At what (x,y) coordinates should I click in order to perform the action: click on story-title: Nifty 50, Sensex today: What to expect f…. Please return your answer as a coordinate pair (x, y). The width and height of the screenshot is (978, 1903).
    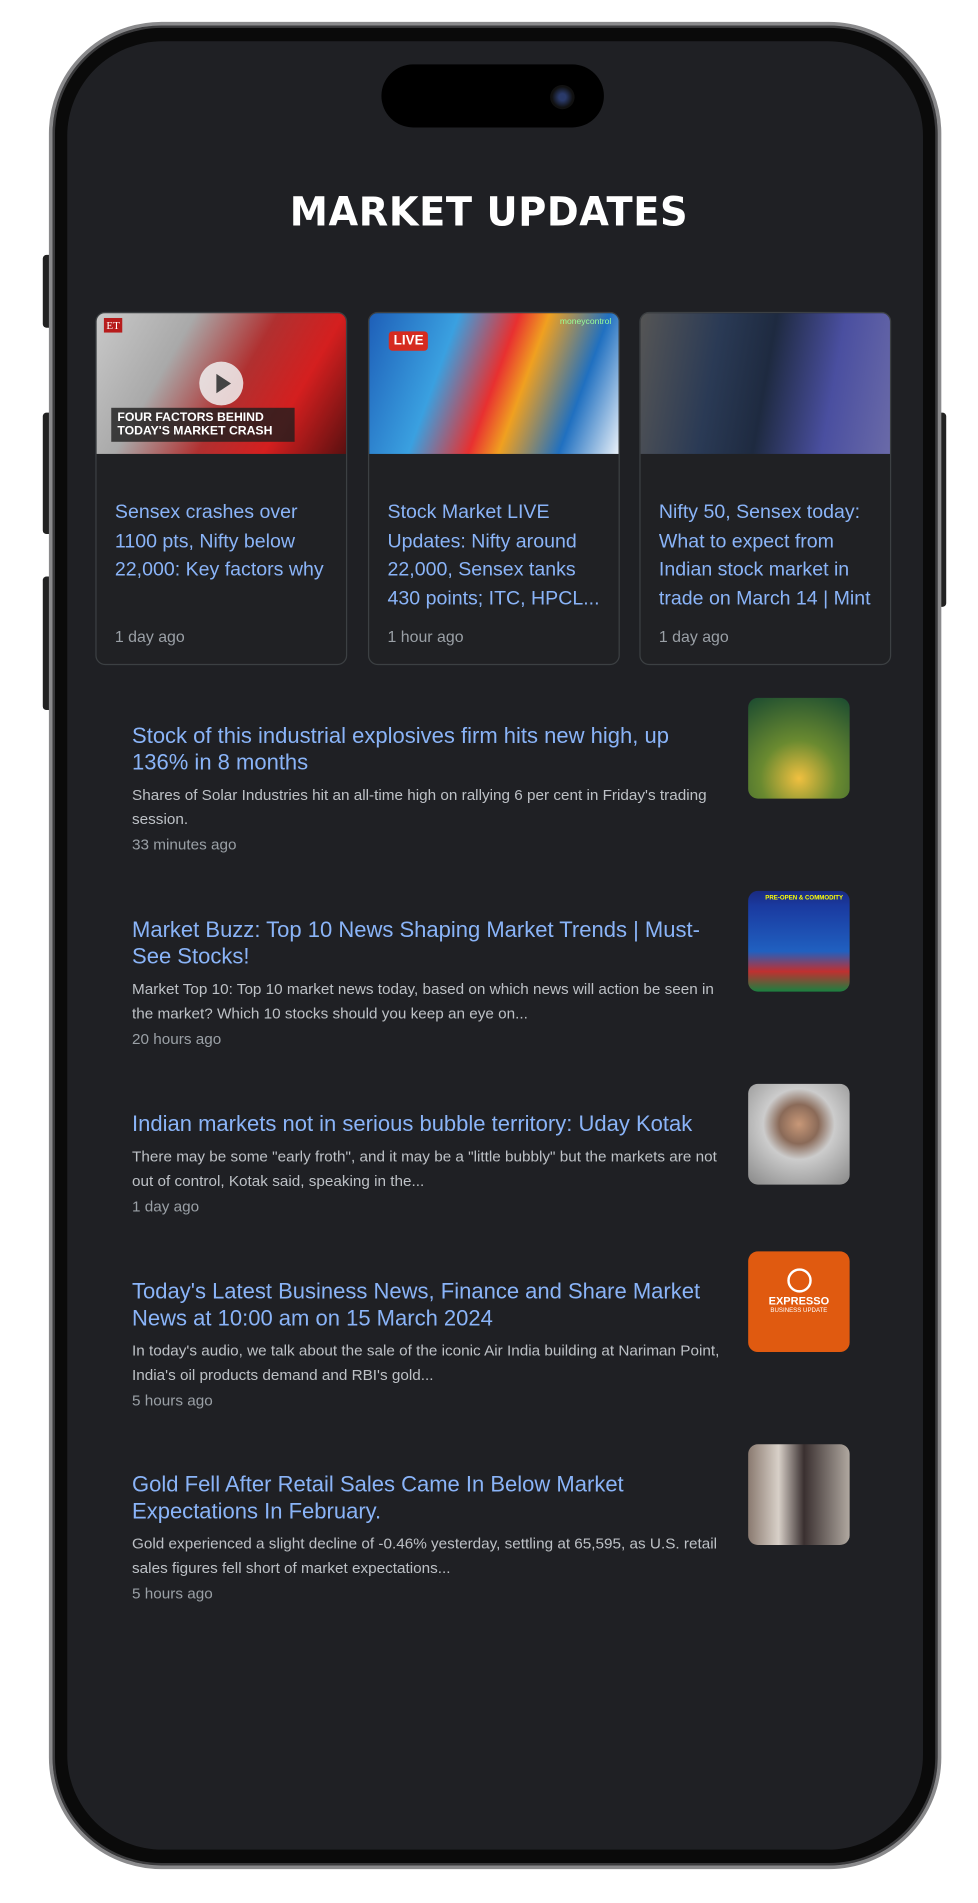
    Looking at the image, I should click on (767, 556).